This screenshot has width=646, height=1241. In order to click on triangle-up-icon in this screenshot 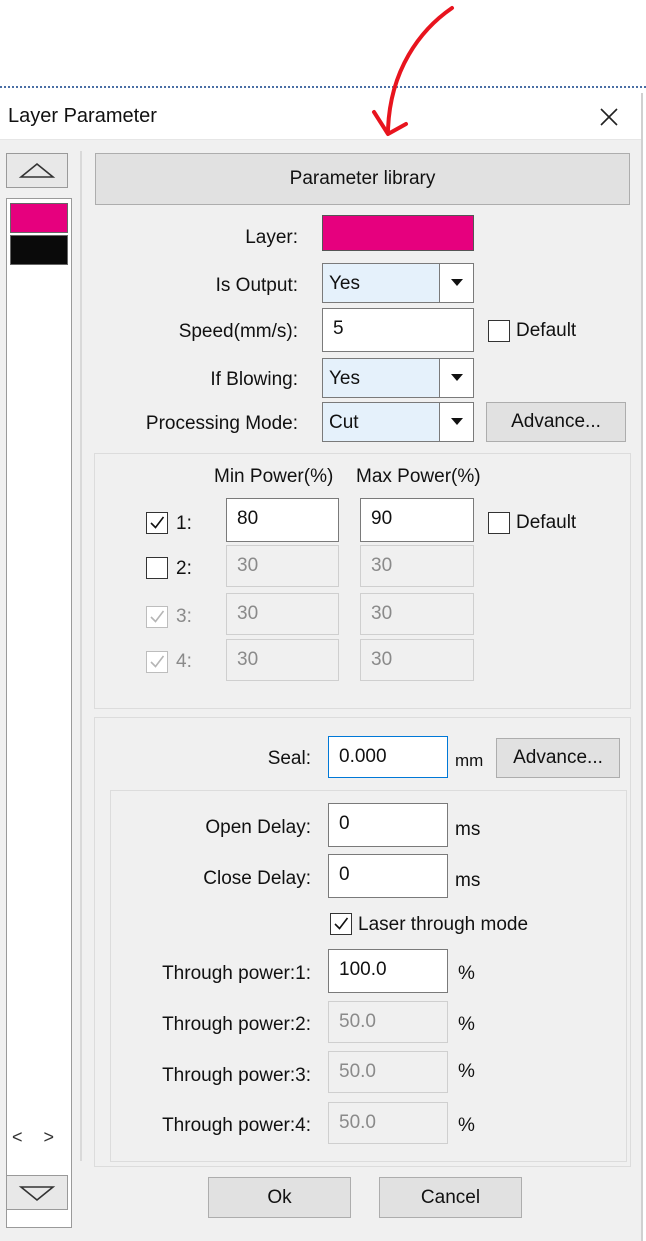, I will do `click(37, 170)`.